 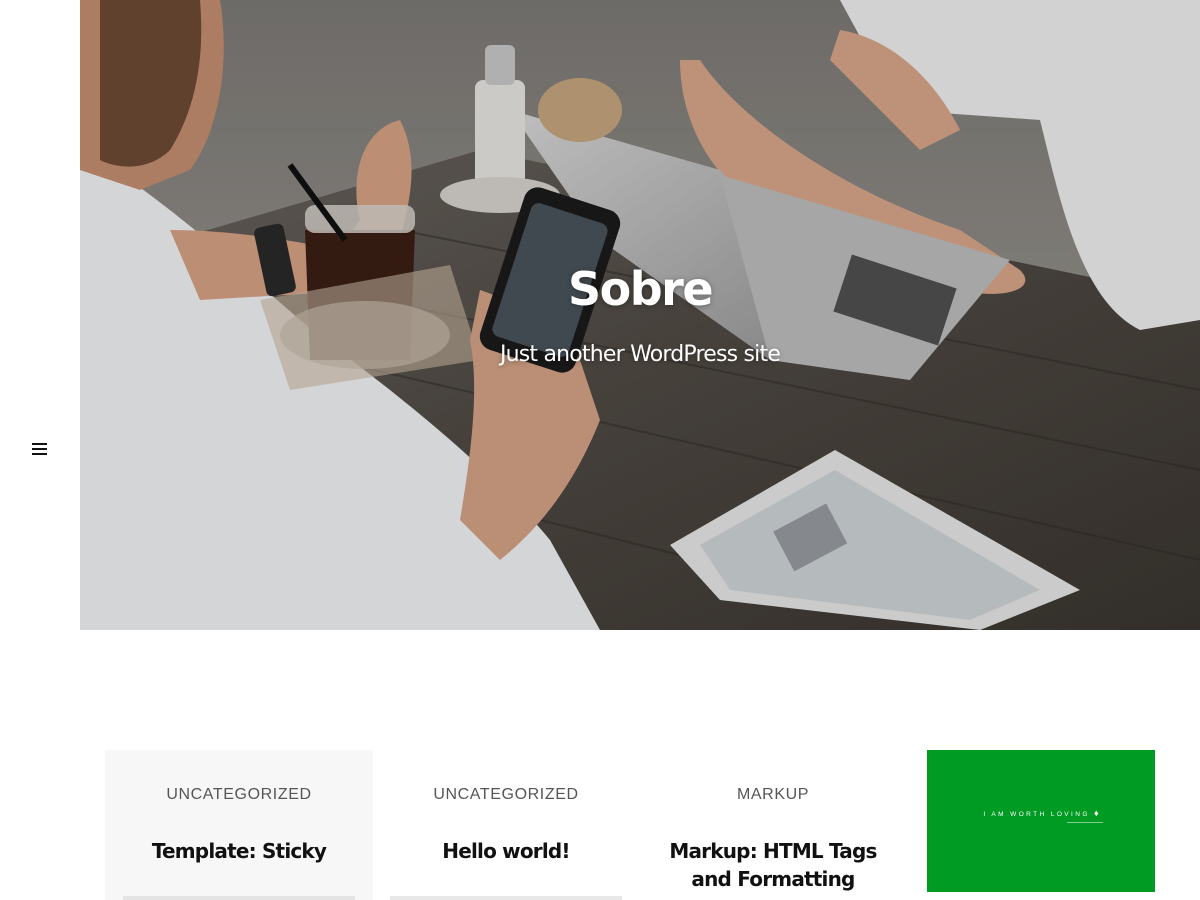 What do you see at coordinates (773, 865) in the screenshot?
I see `post-title: Markup: HTML Tags and Formatting` at bounding box center [773, 865].